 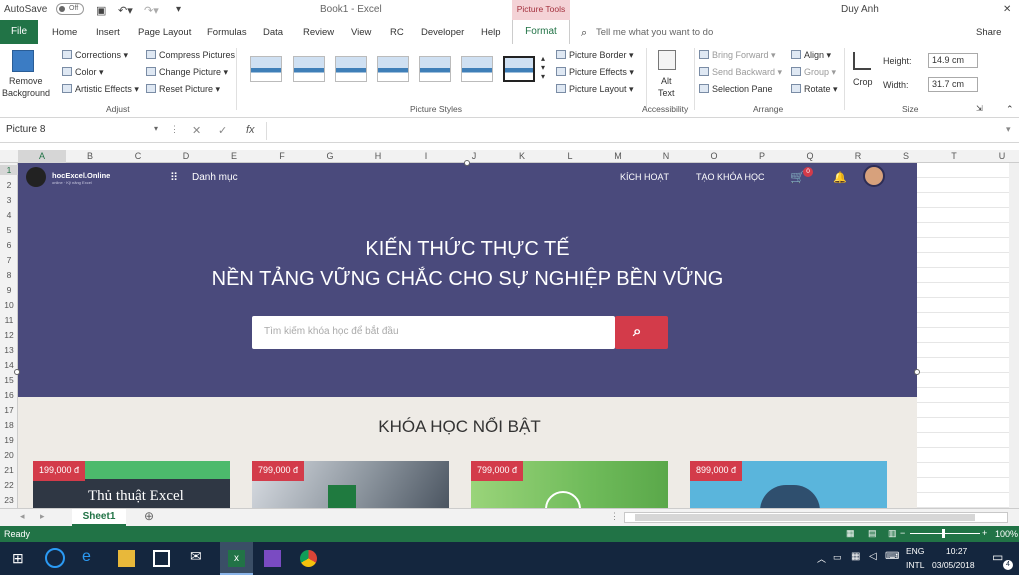 What do you see at coordinates (215, 177) in the screenshot?
I see `site-menu-link: Danh mục` at bounding box center [215, 177].